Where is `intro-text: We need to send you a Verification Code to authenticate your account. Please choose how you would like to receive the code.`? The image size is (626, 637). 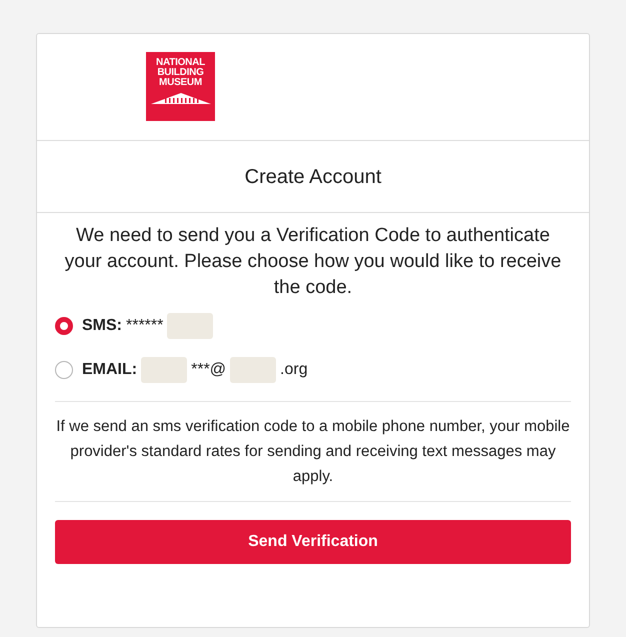
intro-text: We need to send you a Verification Code to authenticate your account. Please choose how you would like to receive the code. is located at coordinates (313, 262).